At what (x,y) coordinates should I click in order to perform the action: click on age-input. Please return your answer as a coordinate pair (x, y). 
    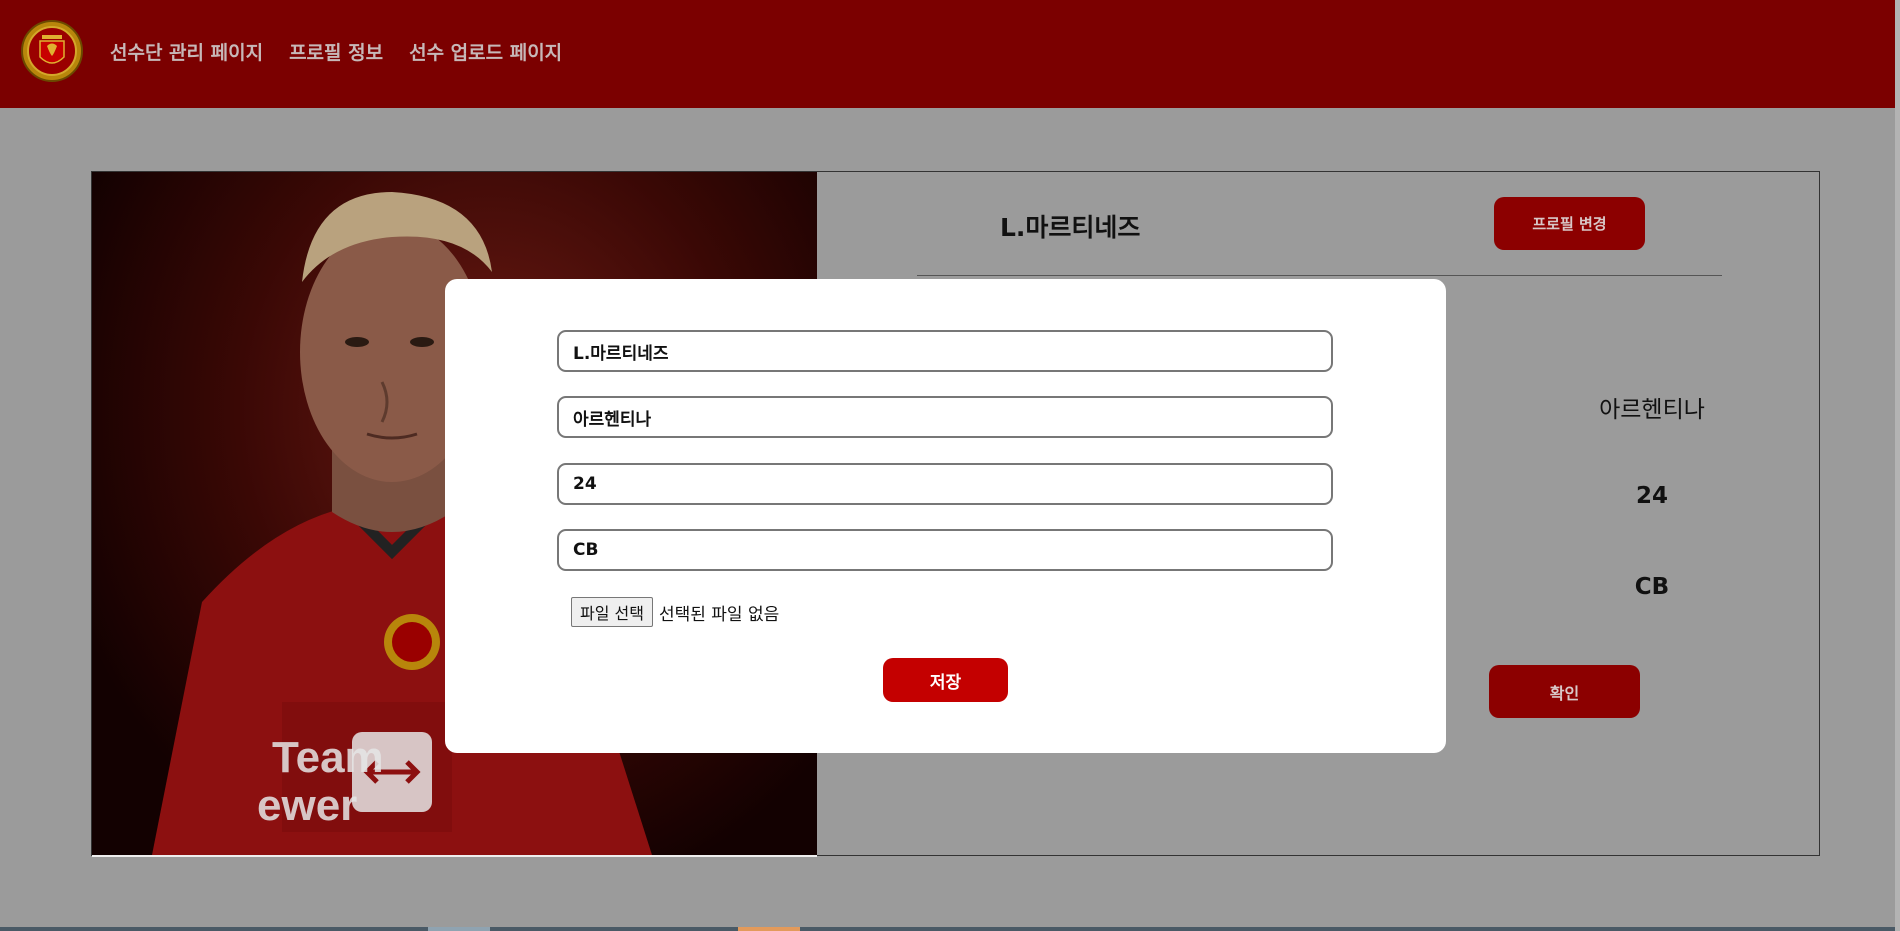
    Looking at the image, I should click on (945, 484).